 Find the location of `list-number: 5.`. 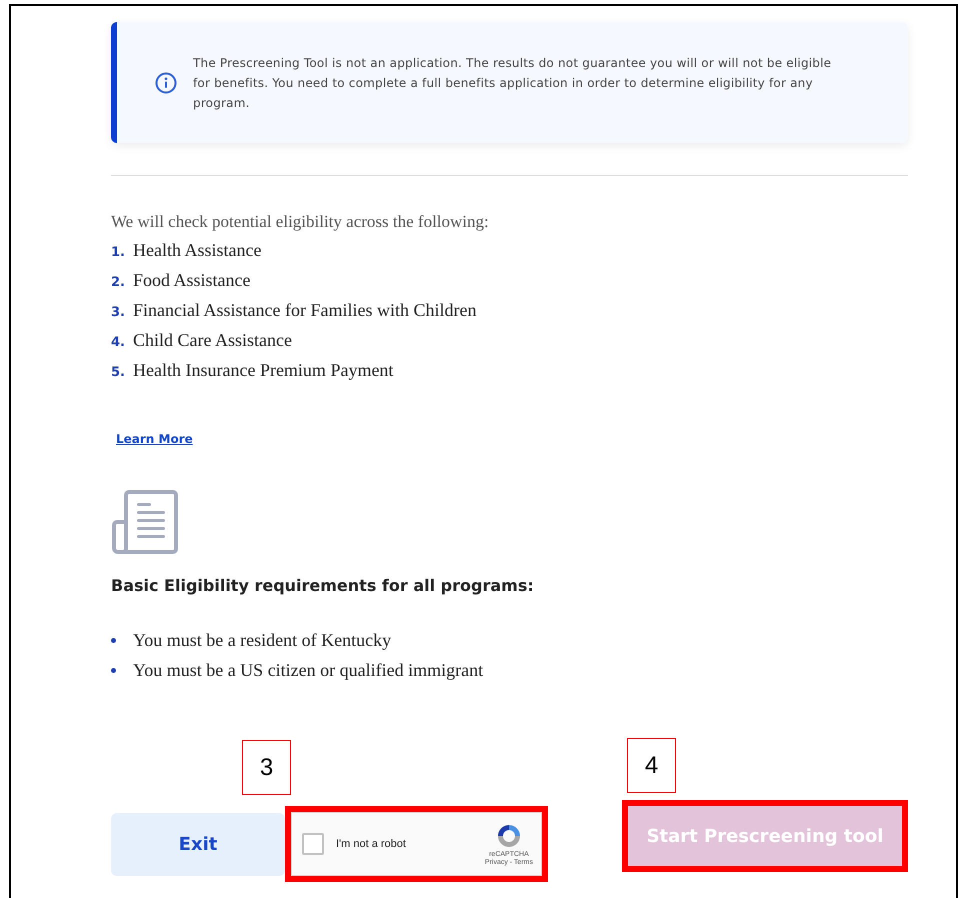

list-number: 5. is located at coordinates (118, 372).